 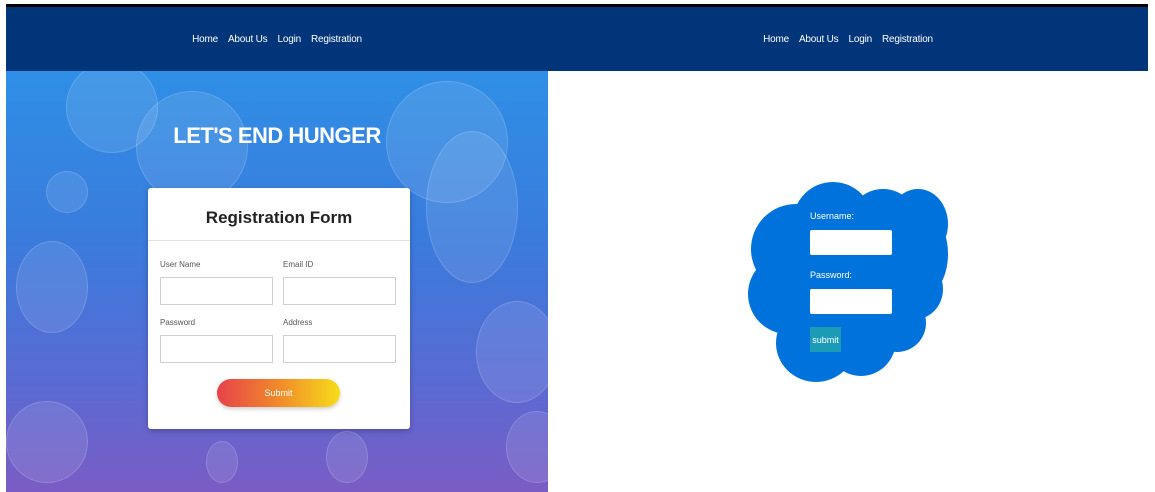 What do you see at coordinates (180, 264) in the screenshot?
I see `user-name-label: User Name` at bounding box center [180, 264].